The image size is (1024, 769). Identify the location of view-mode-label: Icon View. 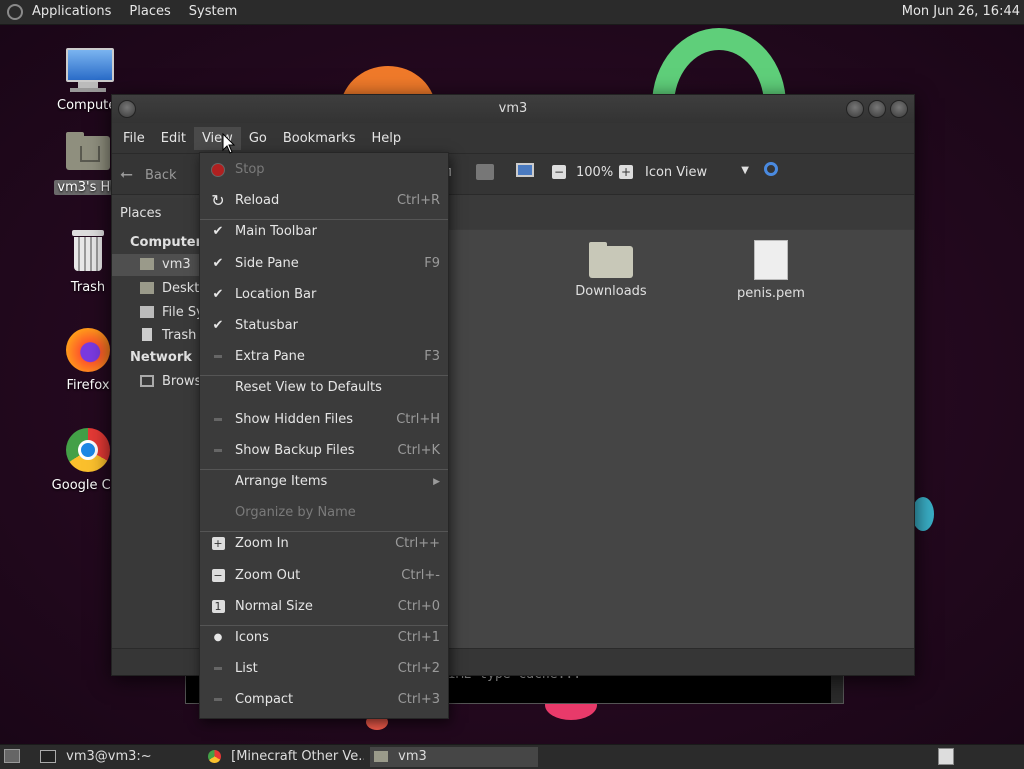
(676, 172).